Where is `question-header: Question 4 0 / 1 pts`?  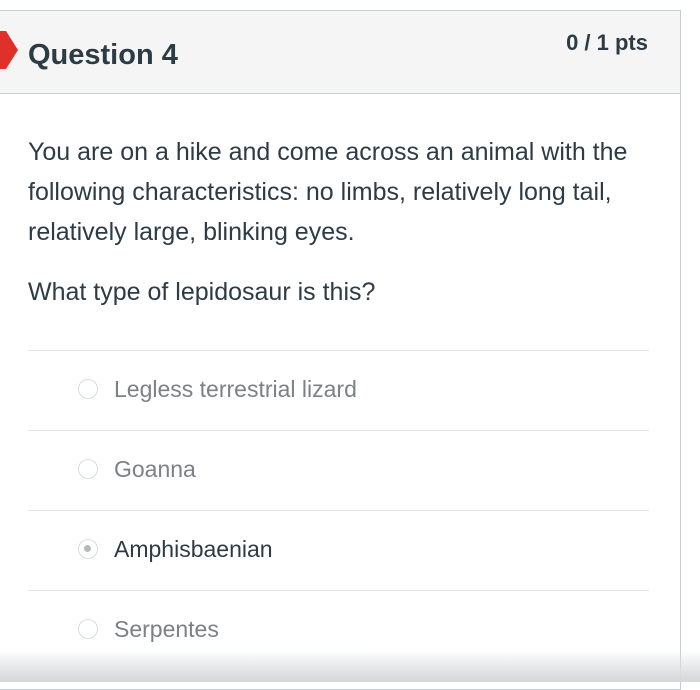
question-header: Question 4 0 / 1 pts is located at coordinates (340, 52).